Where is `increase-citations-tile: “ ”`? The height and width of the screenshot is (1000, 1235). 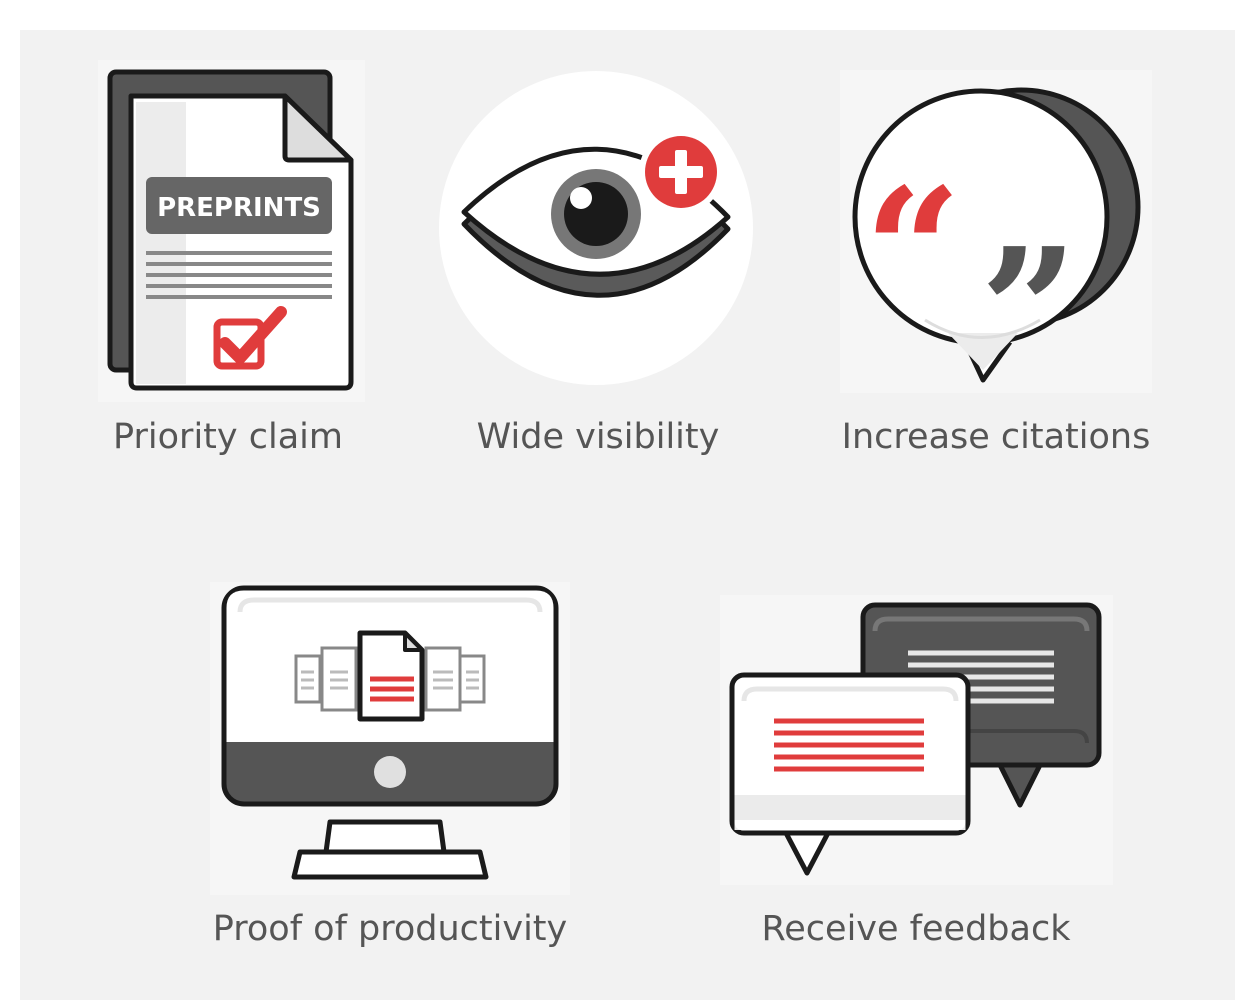 increase-citations-tile: “ ” is located at coordinates (996, 231).